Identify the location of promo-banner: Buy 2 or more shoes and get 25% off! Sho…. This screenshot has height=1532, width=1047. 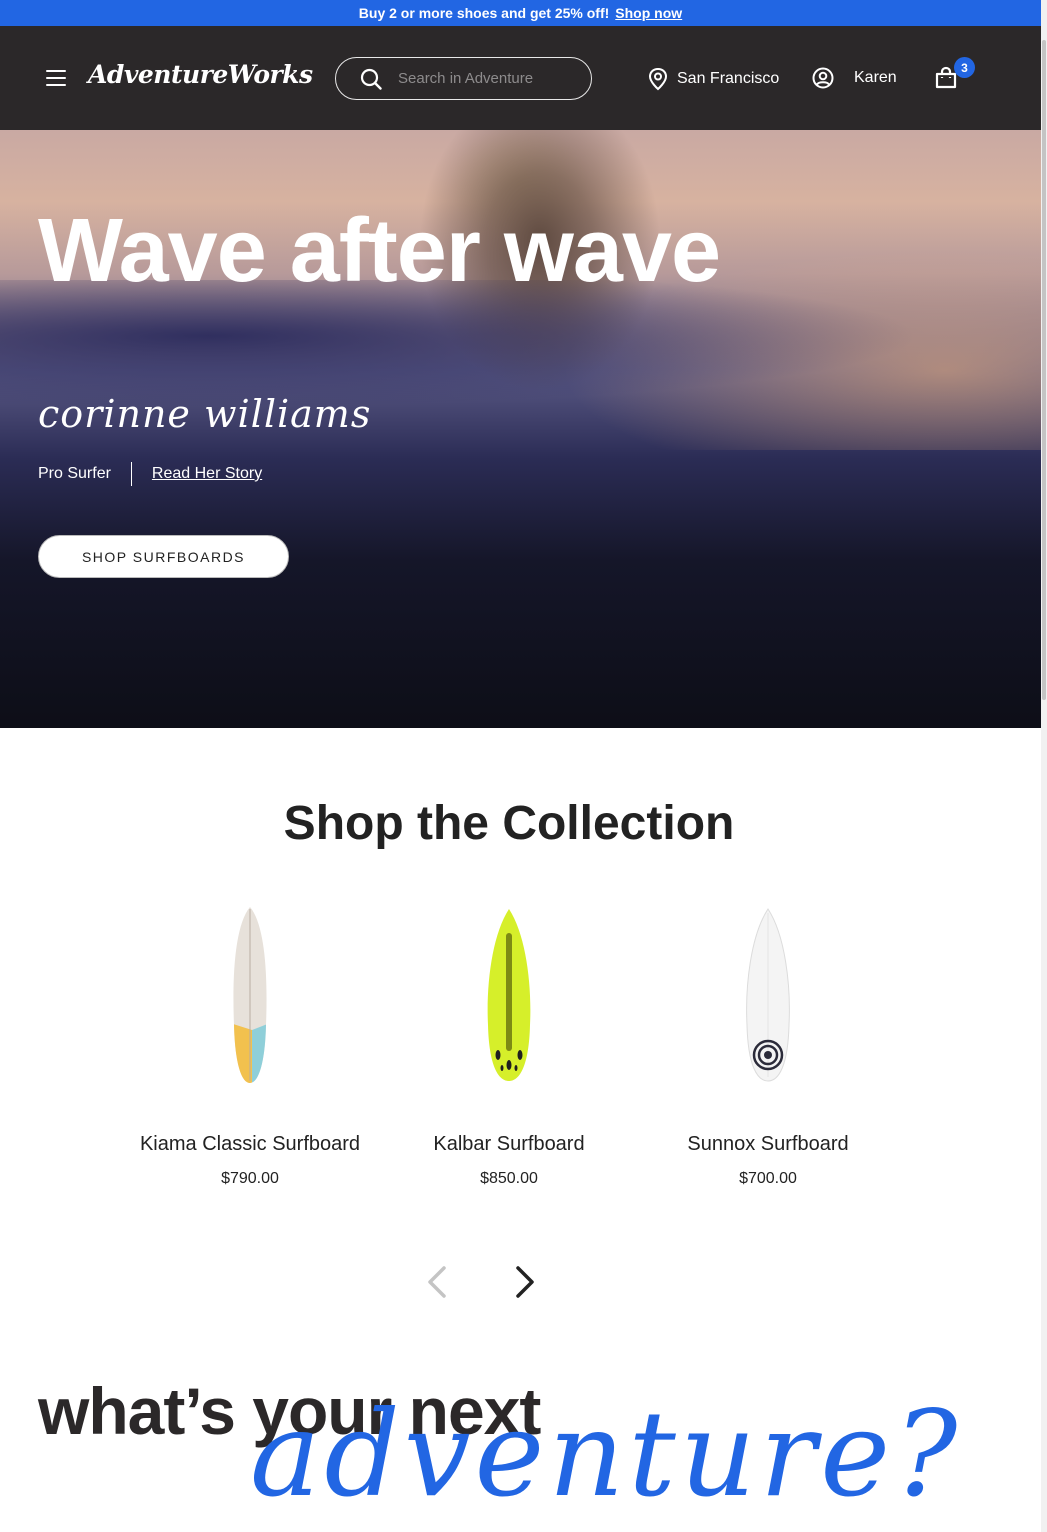
(520, 13).